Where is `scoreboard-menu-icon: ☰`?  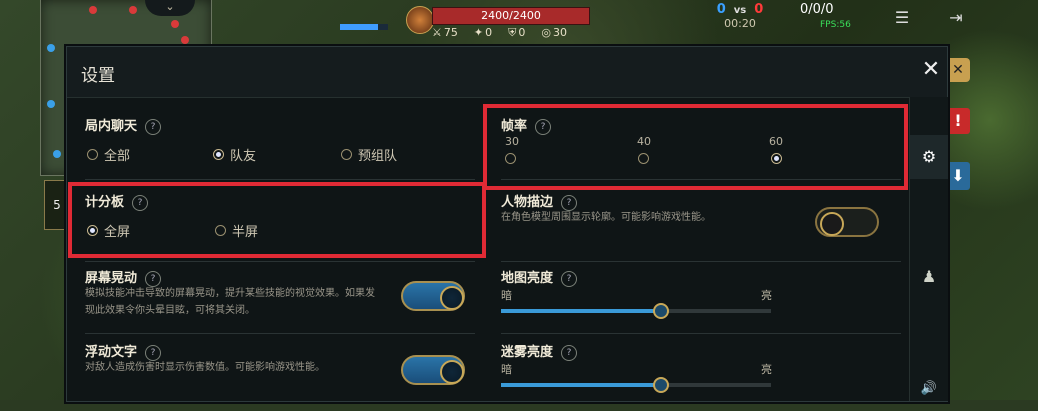 scoreboard-menu-icon: ☰ is located at coordinates (902, 18).